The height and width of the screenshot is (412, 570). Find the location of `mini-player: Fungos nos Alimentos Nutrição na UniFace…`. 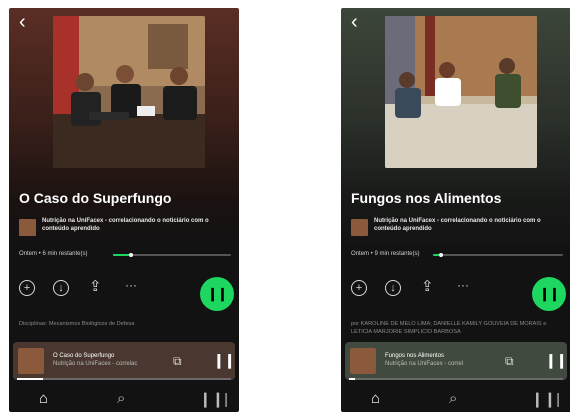

mini-player: Fungos nos Alimentos Nutrição na UniFace… is located at coordinates (456, 361).